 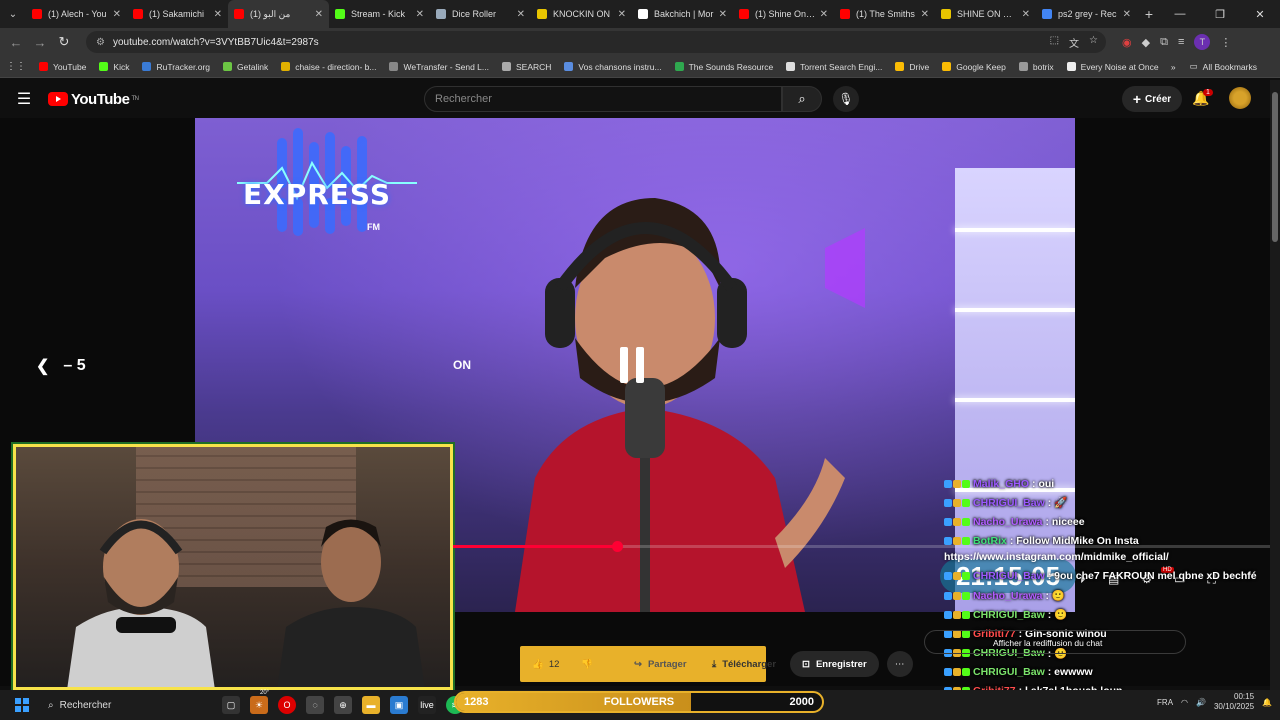 What do you see at coordinates (278, 14) in the screenshot?
I see `browser-tab: (1) من البو ✕` at bounding box center [278, 14].